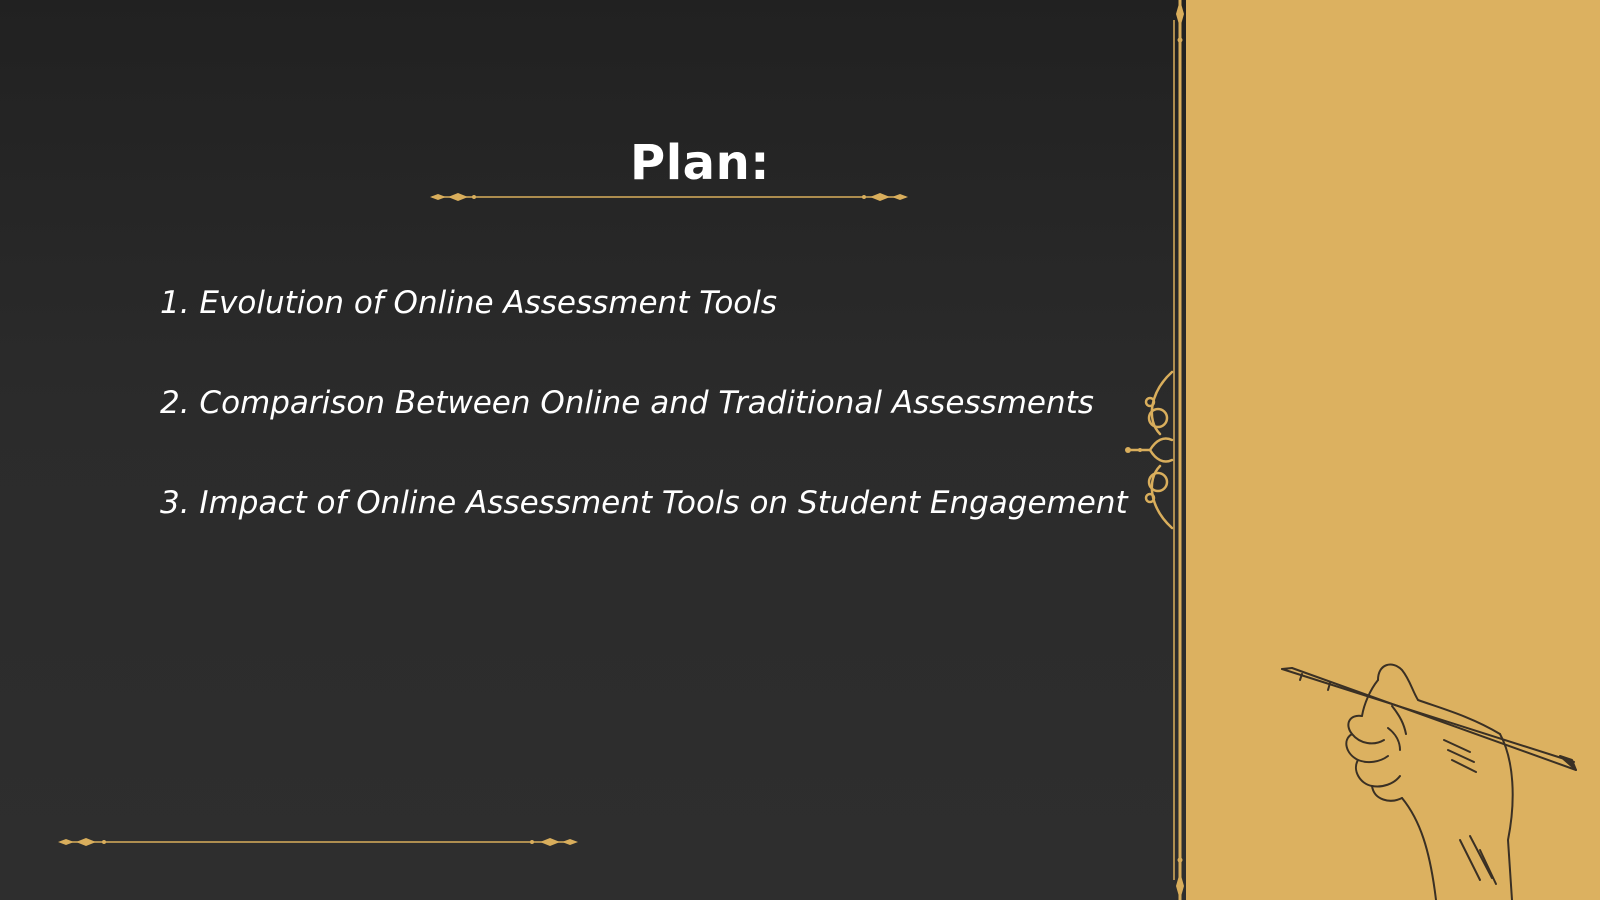 The image size is (1600, 900). Describe the element at coordinates (1149, 450) in the screenshot. I see `scroll-flourish-icon` at that location.